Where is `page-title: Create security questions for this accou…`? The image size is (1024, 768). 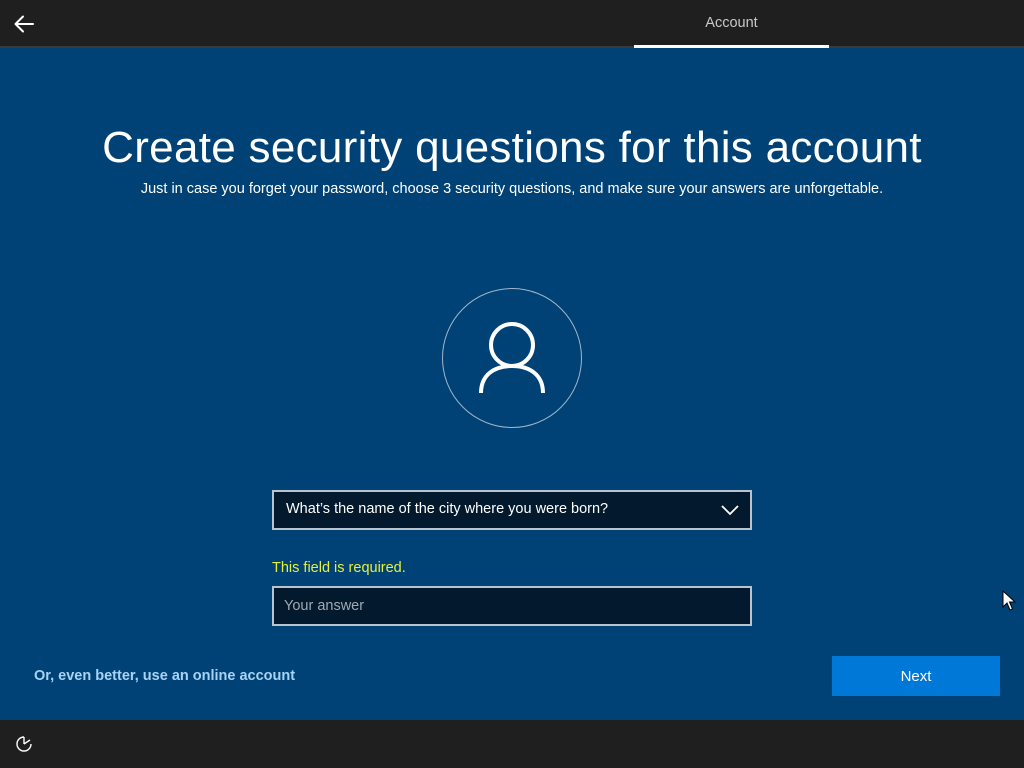
page-title: Create security questions for this accou… is located at coordinates (512, 147).